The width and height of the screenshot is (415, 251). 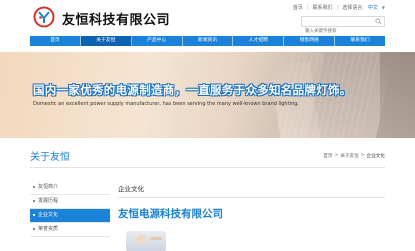 I want to click on language-select: 中文, so click(x=373, y=7).